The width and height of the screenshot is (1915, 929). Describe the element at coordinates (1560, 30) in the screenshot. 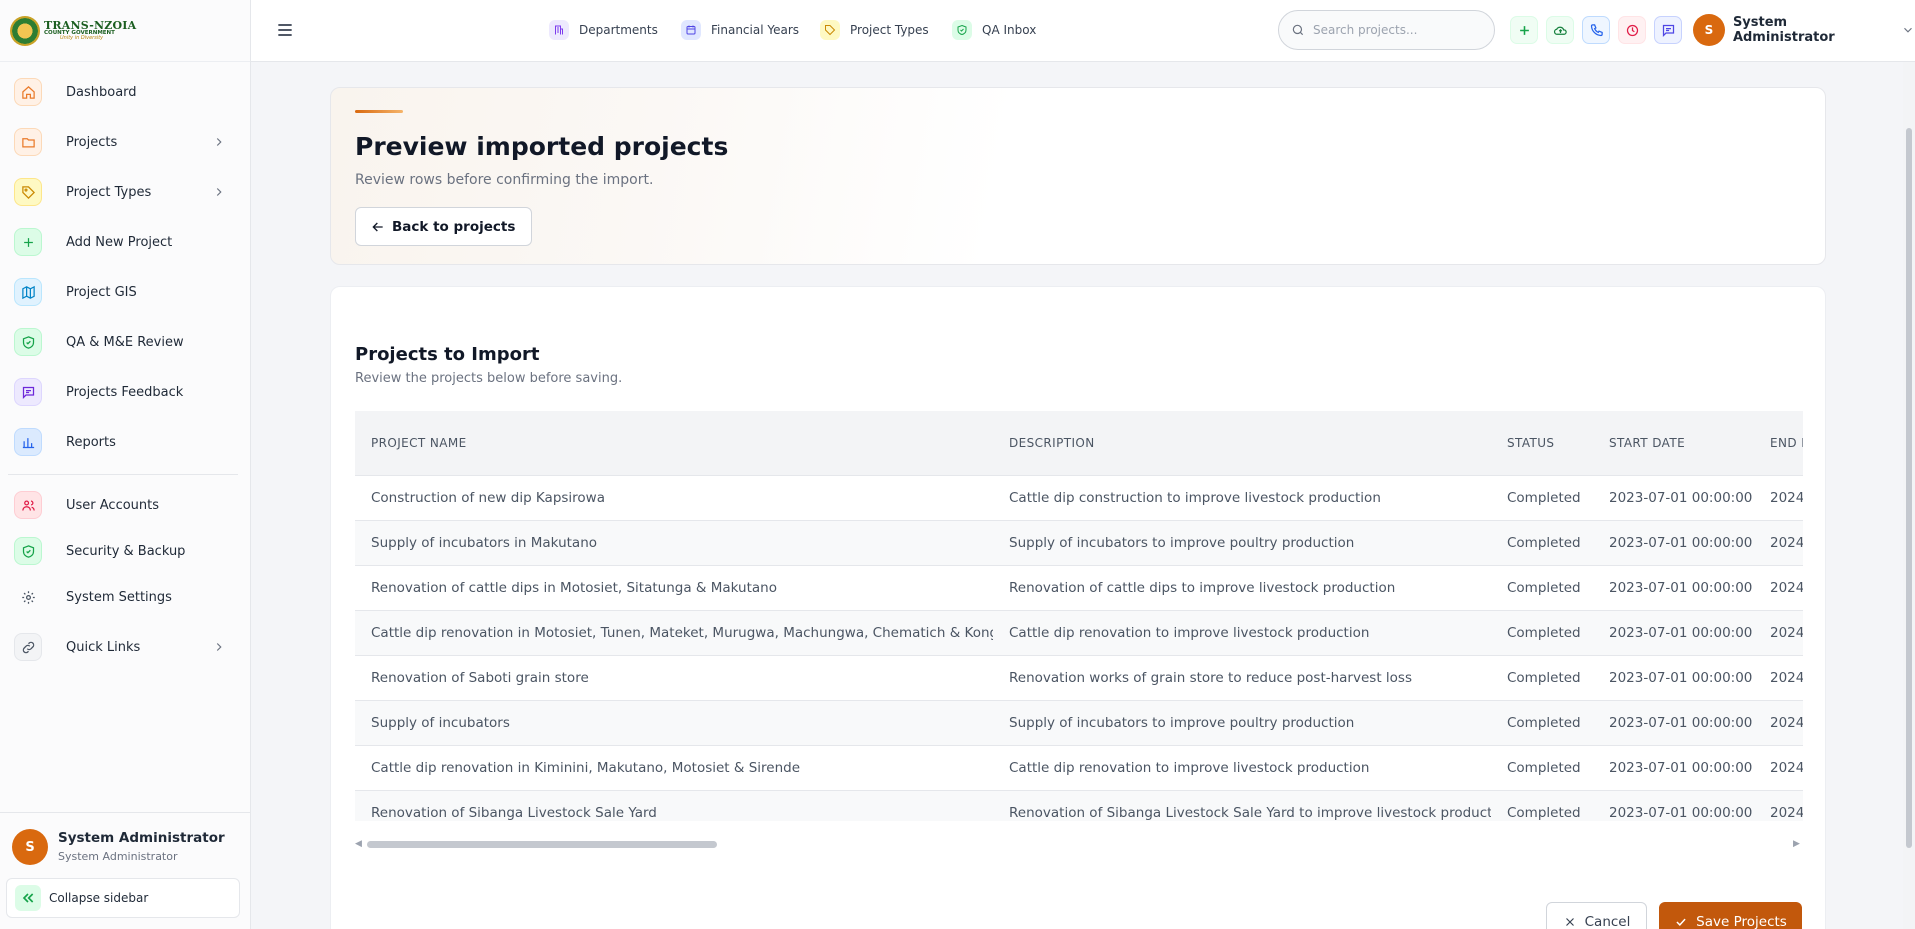

I see `upload-button` at that location.